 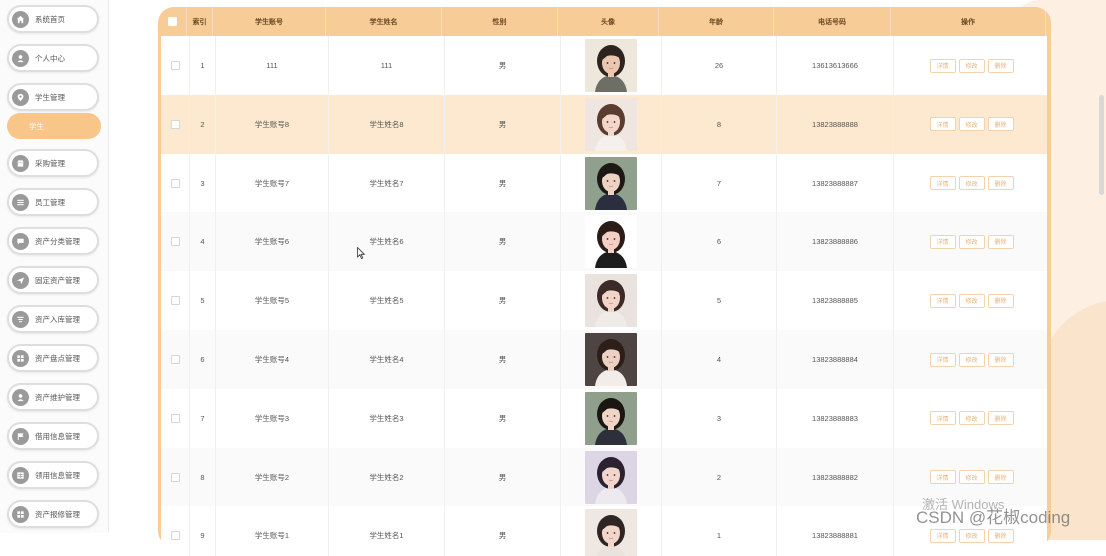 I want to click on row-index: 4, so click(x=203, y=242).